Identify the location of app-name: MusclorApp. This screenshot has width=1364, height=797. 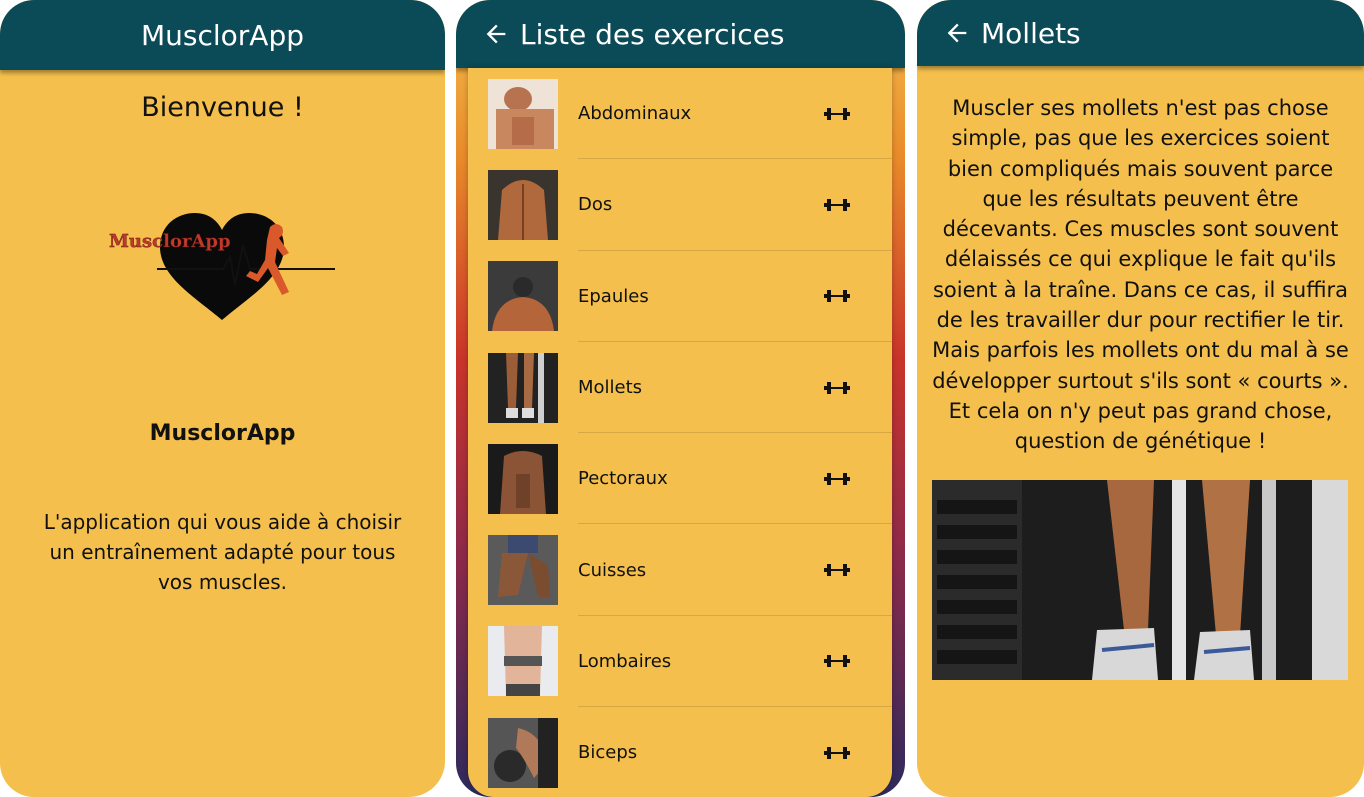
(222, 433).